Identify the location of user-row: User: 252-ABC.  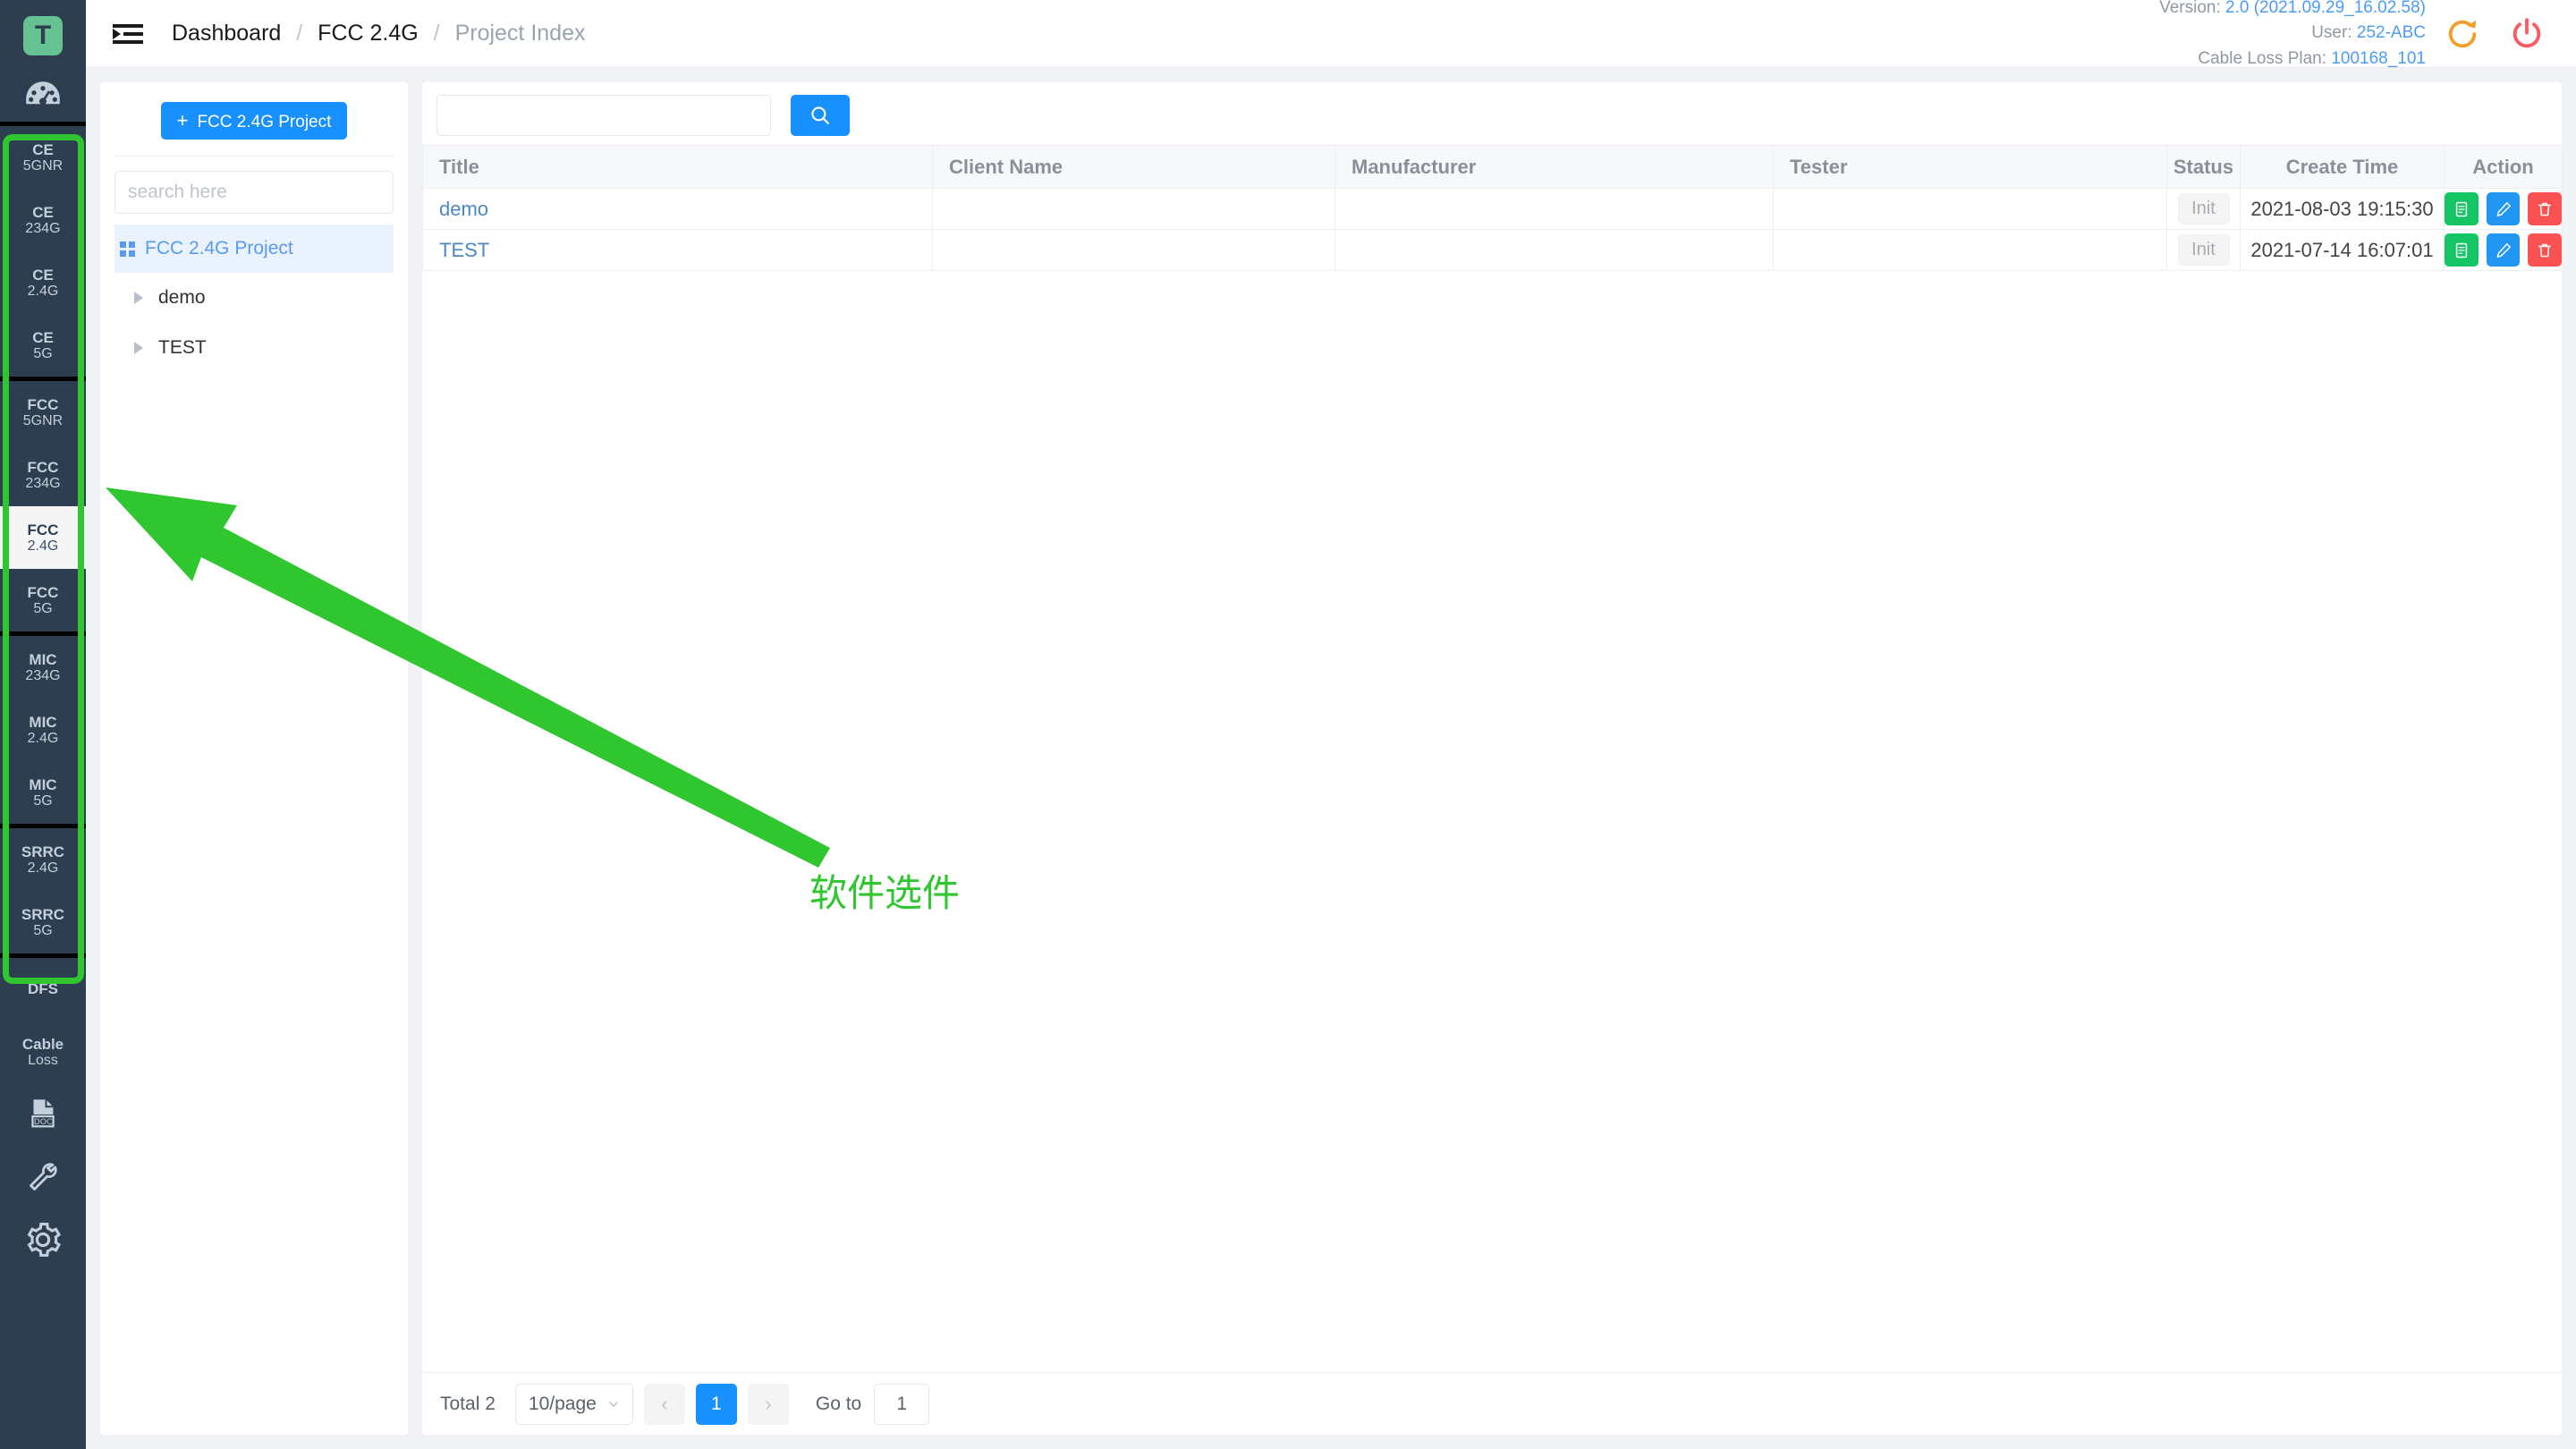
(2292, 34).